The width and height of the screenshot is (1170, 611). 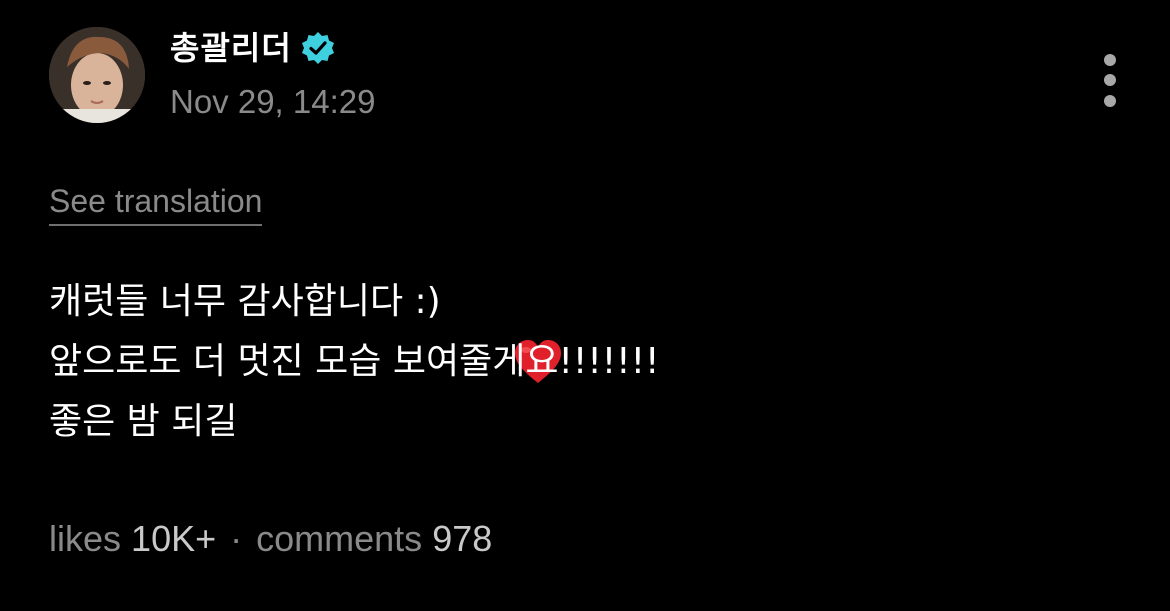 I want to click on comments-count: 978, so click(x=462, y=539).